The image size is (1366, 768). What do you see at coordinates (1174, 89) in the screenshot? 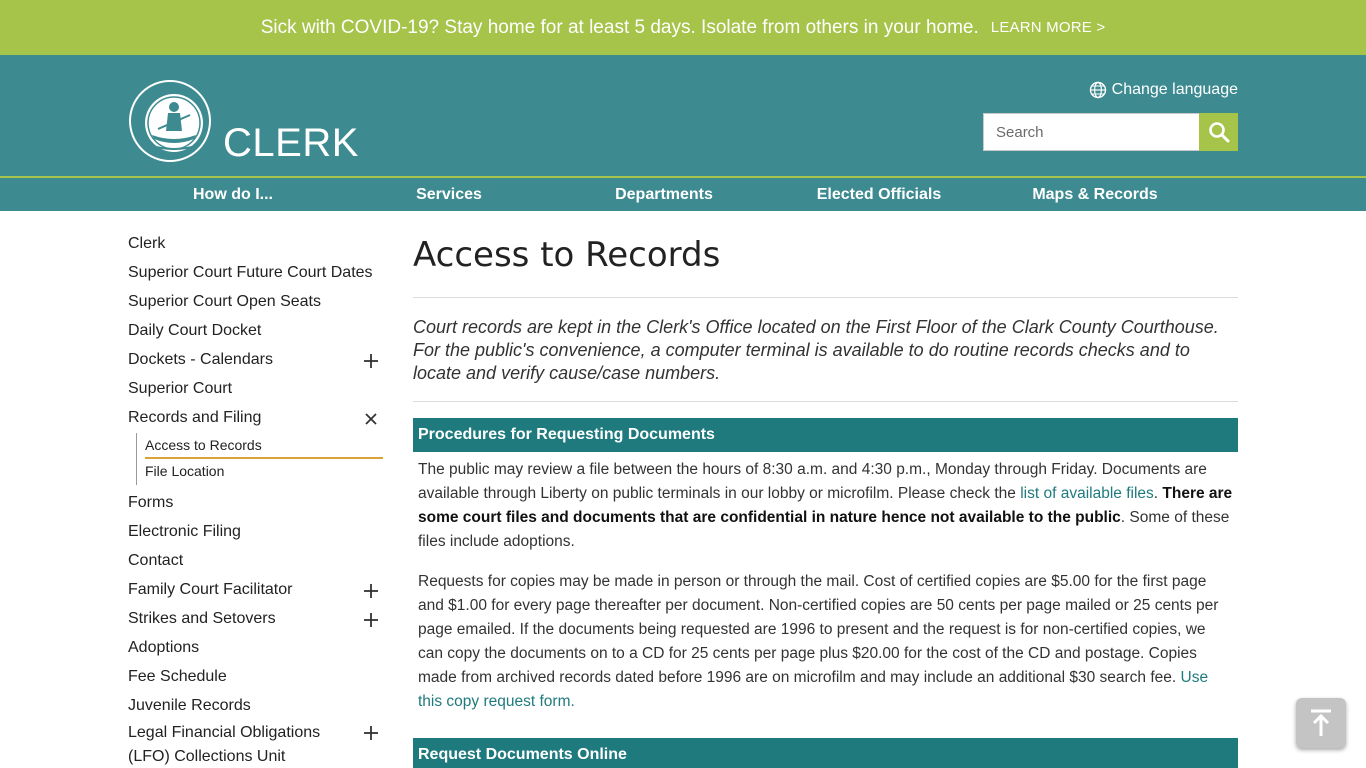
I see `change-language-label: Change language` at bounding box center [1174, 89].